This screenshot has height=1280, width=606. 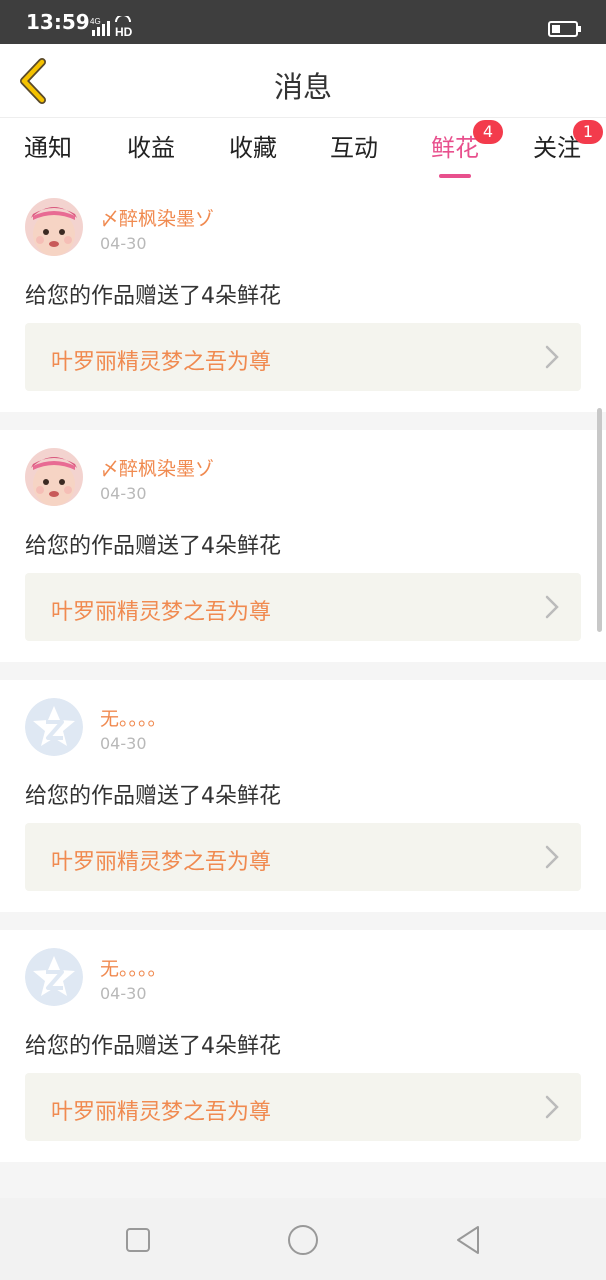 What do you see at coordinates (253, 148) in the screenshot?
I see `tab-label: 收藏` at bounding box center [253, 148].